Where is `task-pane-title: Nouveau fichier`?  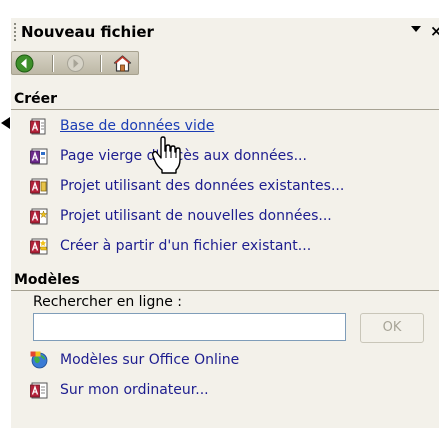
task-pane-title: Nouveau fichier is located at coordinates (87, 32).